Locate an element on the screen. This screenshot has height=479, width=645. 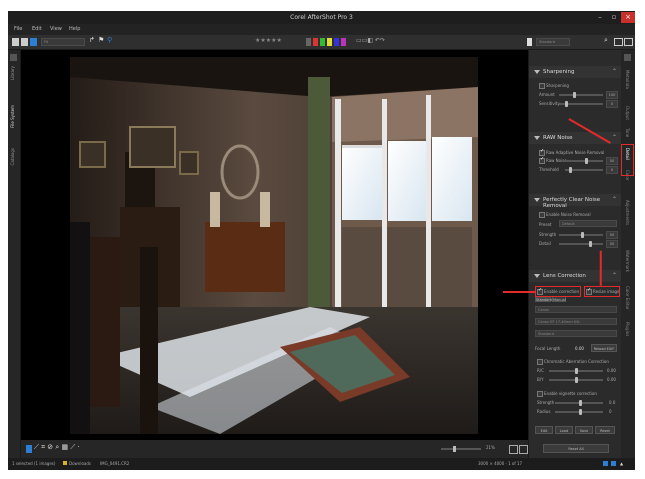
menu-file: File is located at coordinates (18, 29).